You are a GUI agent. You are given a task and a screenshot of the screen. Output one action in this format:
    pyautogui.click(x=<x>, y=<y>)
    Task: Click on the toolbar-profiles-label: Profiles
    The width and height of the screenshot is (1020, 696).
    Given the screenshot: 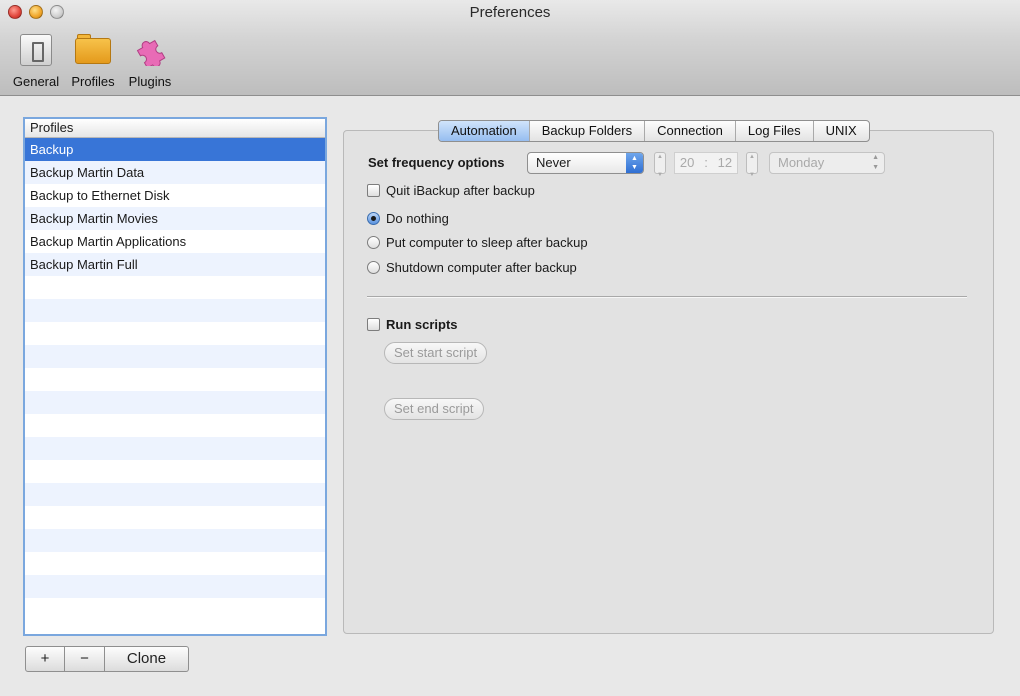 What is the action you would take?
    pyautogui.click(x=93, y=81)
    